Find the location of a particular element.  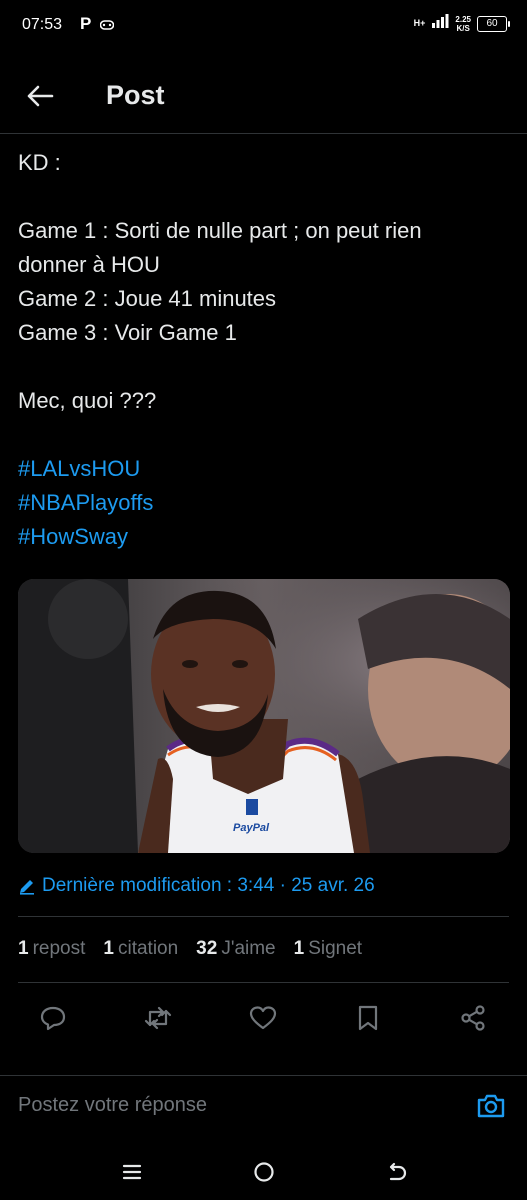

back-nav-icon is located at coordinates (398, 1171).